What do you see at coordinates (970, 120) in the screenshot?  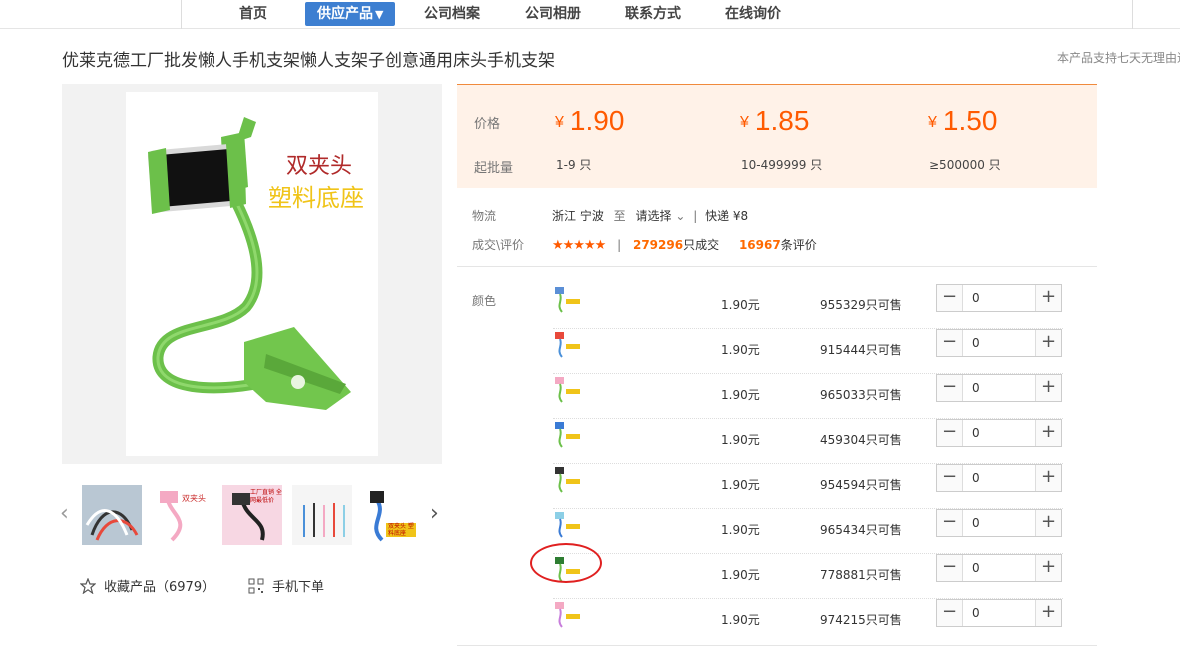 I see `tier-3-price-value: 1.50` at bounding box center [970, 120].